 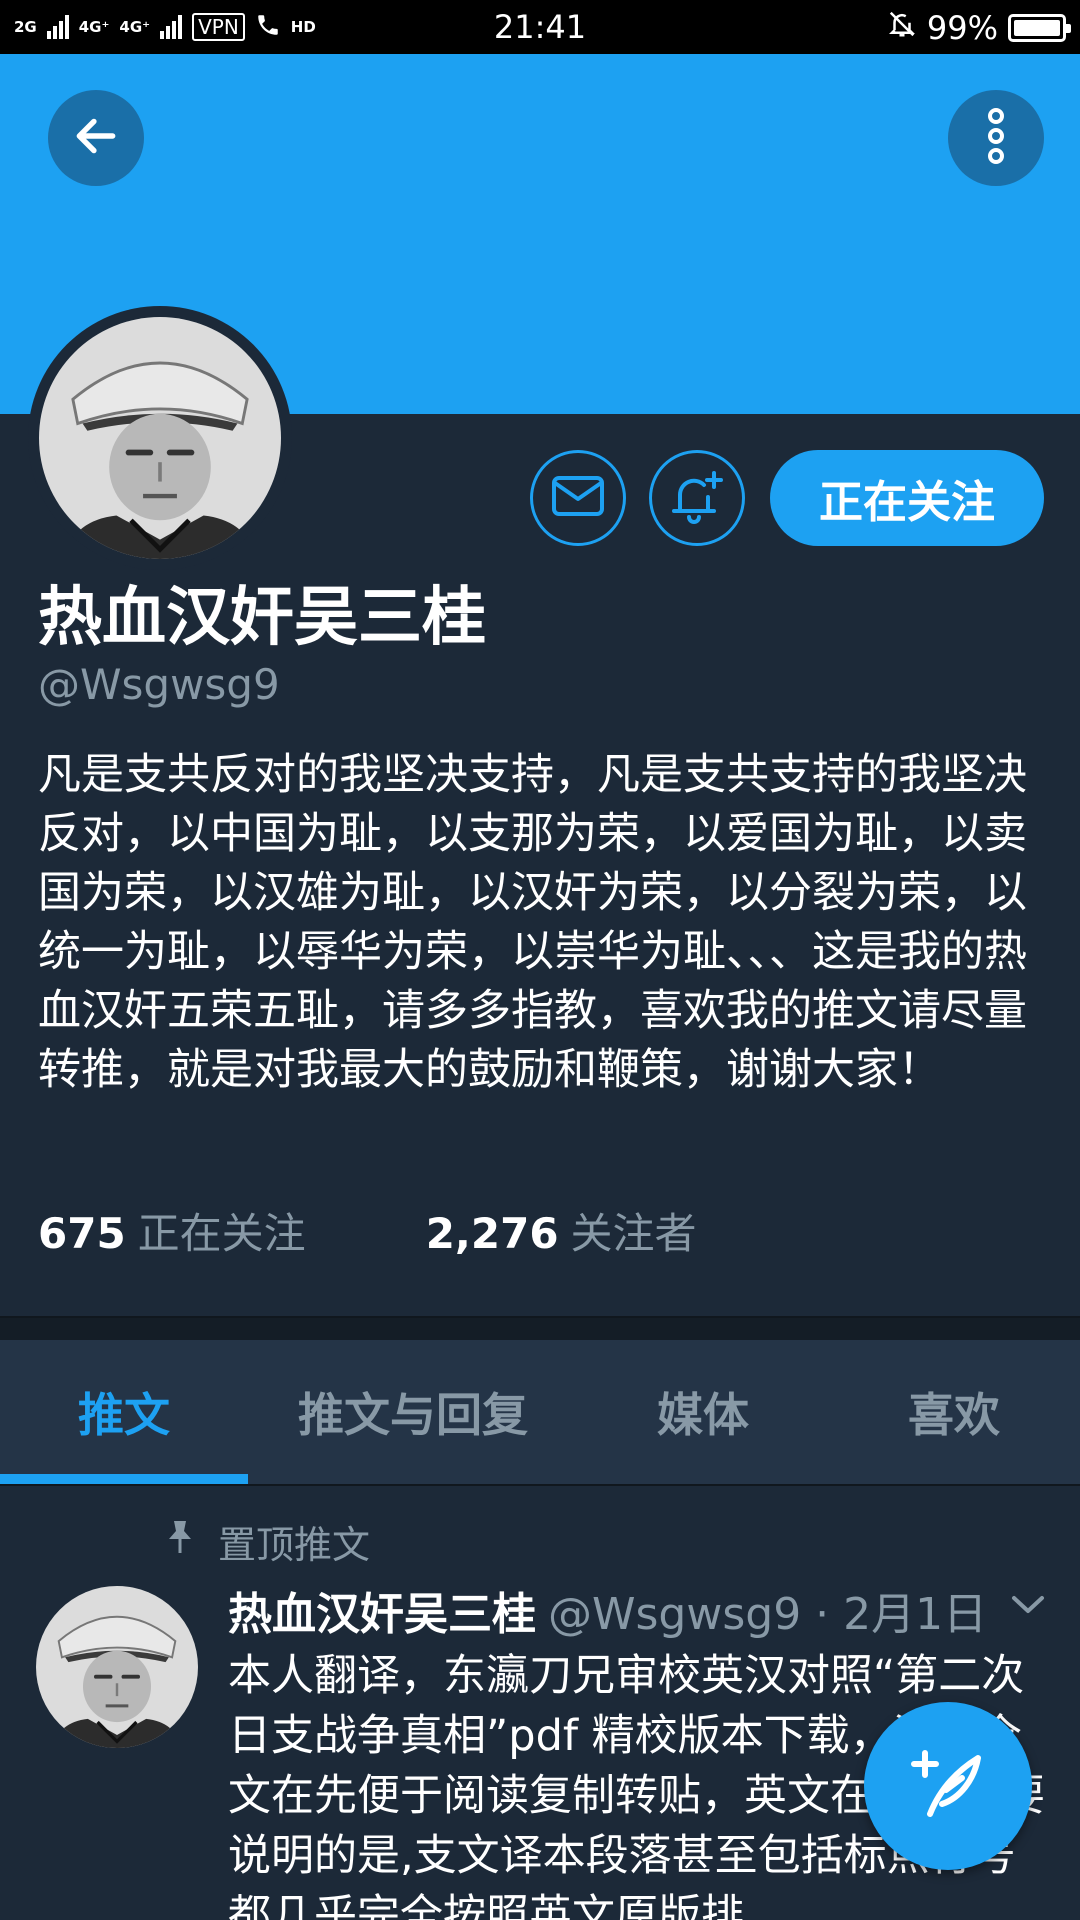 I want to click on profile-tabs: 推文 推文与回复 媒体 喜欢, so click(x=540, y=1412).